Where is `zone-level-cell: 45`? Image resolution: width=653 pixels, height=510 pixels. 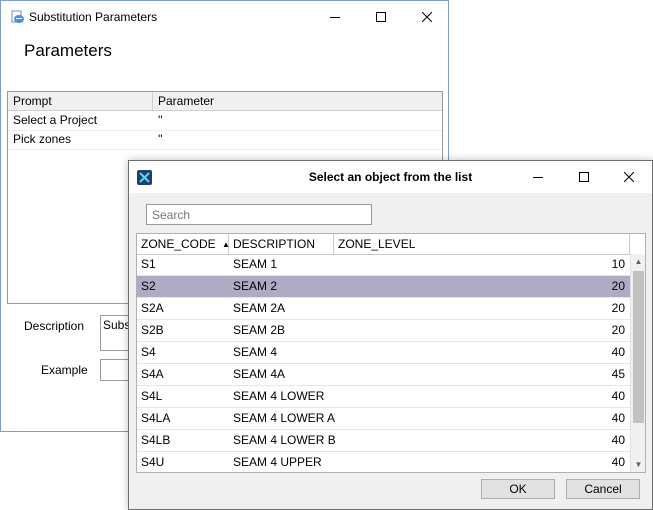
zone-level-cell: 45 is located at coordinates (618, 374).